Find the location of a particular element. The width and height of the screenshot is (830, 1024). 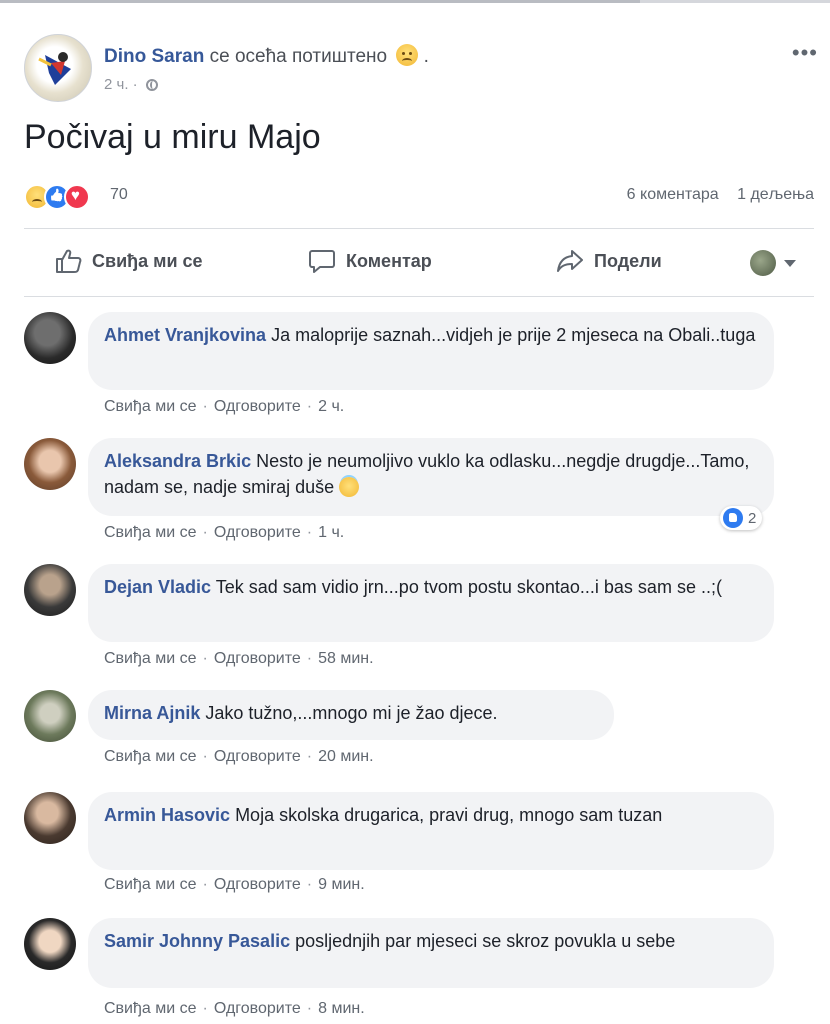

comment-like-count: 2 is located at coordinates (752, 518).